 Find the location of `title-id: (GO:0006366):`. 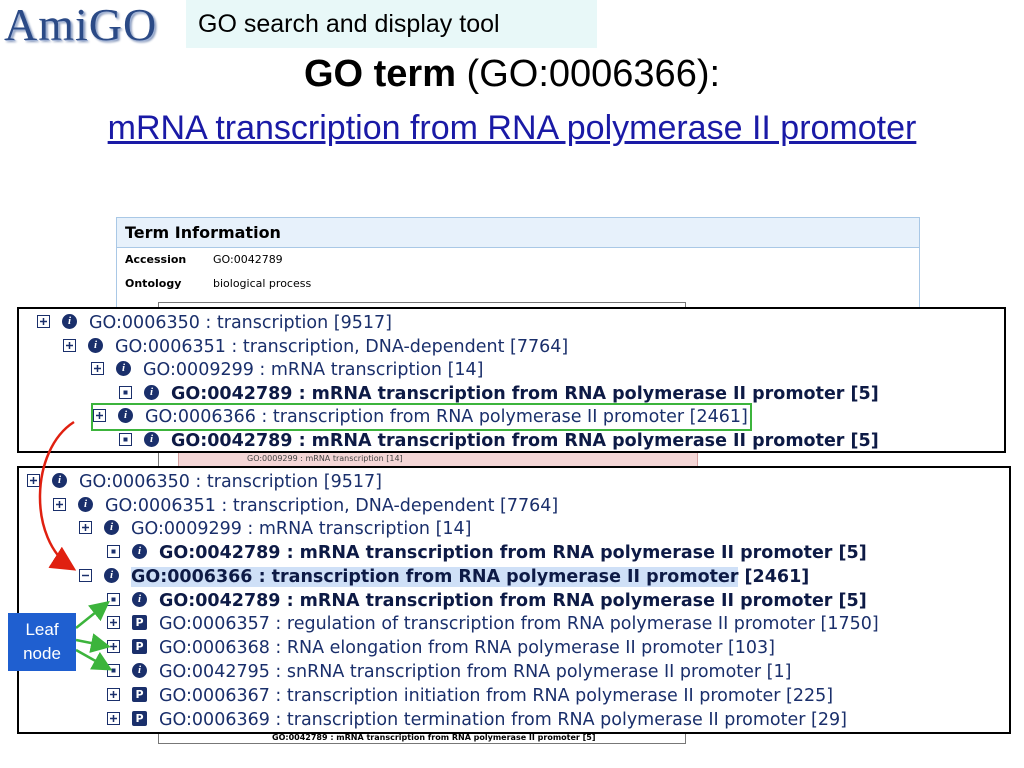

title-id: (GO:0006366): is located at coordinates (588, 74).